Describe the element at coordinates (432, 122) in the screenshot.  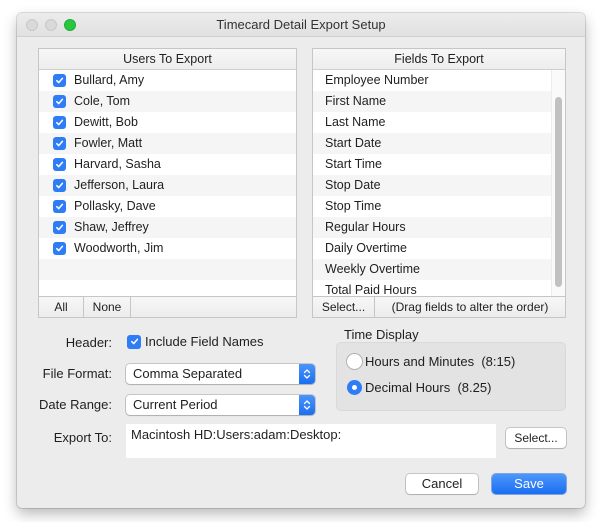
I see `field-row: Last Name` at that location.